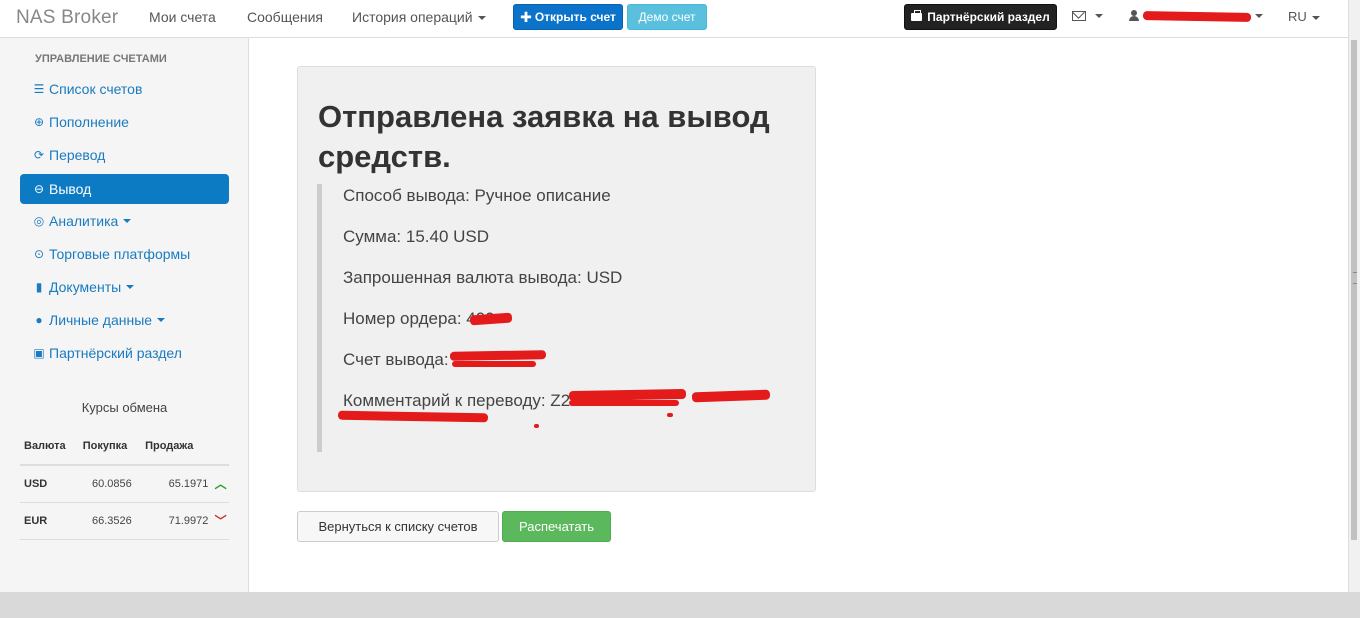  I want to click on nav-messages: Сообщения, so click(285, 17).